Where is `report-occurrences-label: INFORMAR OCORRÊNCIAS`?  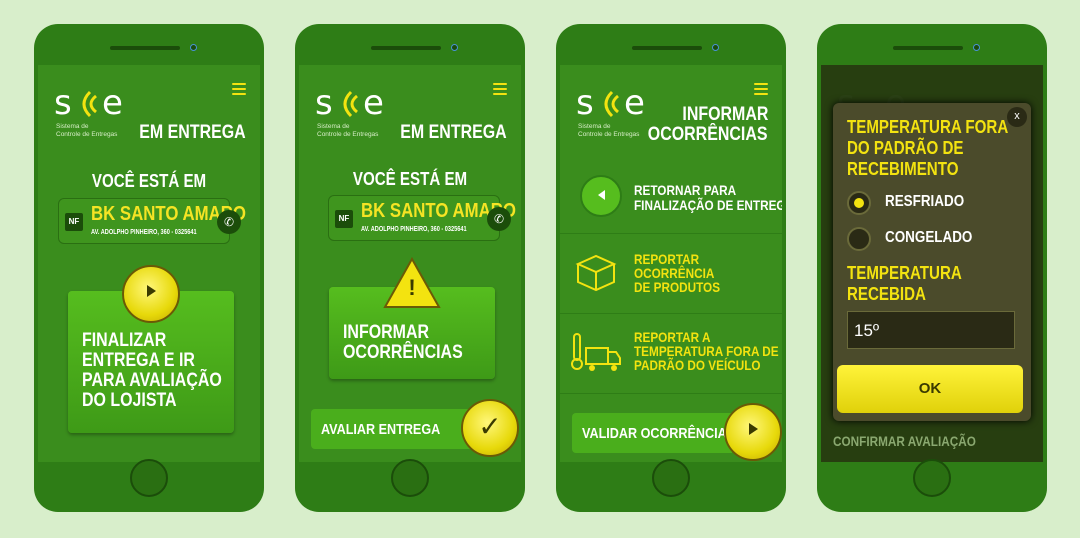 report-occurrences-label: INFORMAR OCORRÊNCIAS is located at coordinates (403, 342).